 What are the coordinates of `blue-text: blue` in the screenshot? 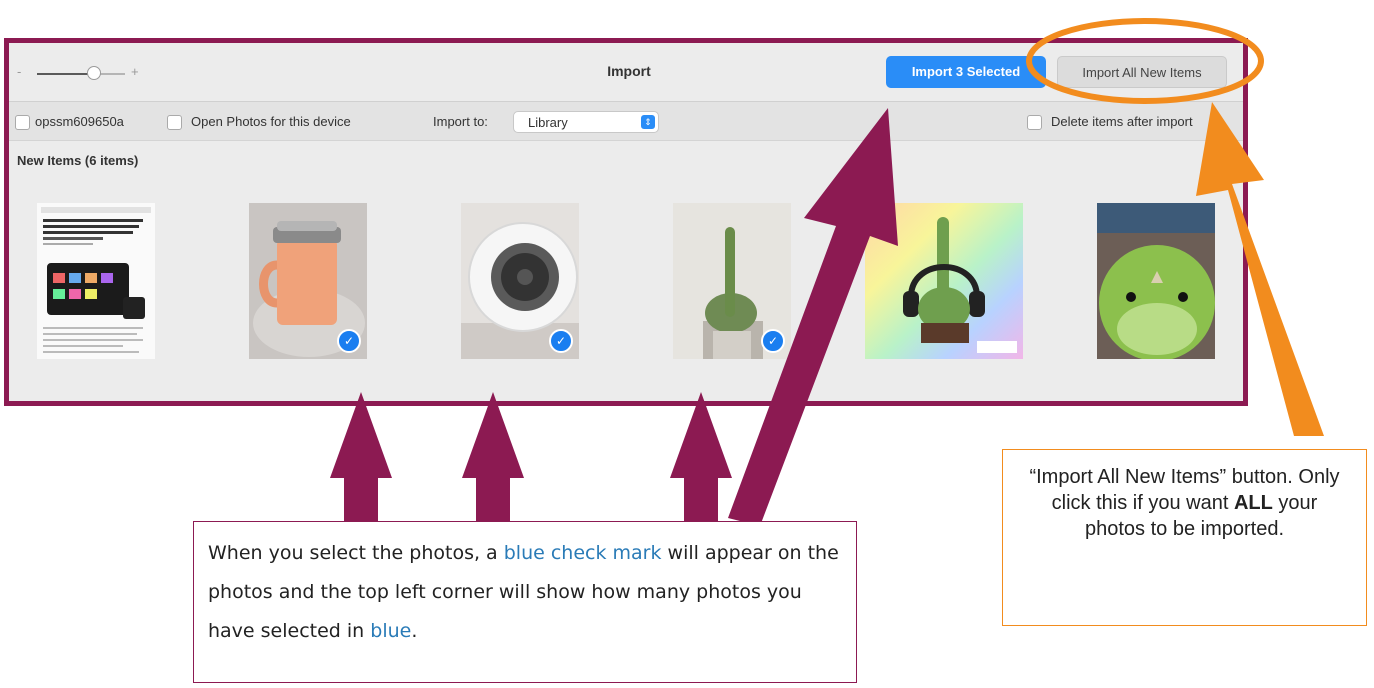 It's located at (391, 631).